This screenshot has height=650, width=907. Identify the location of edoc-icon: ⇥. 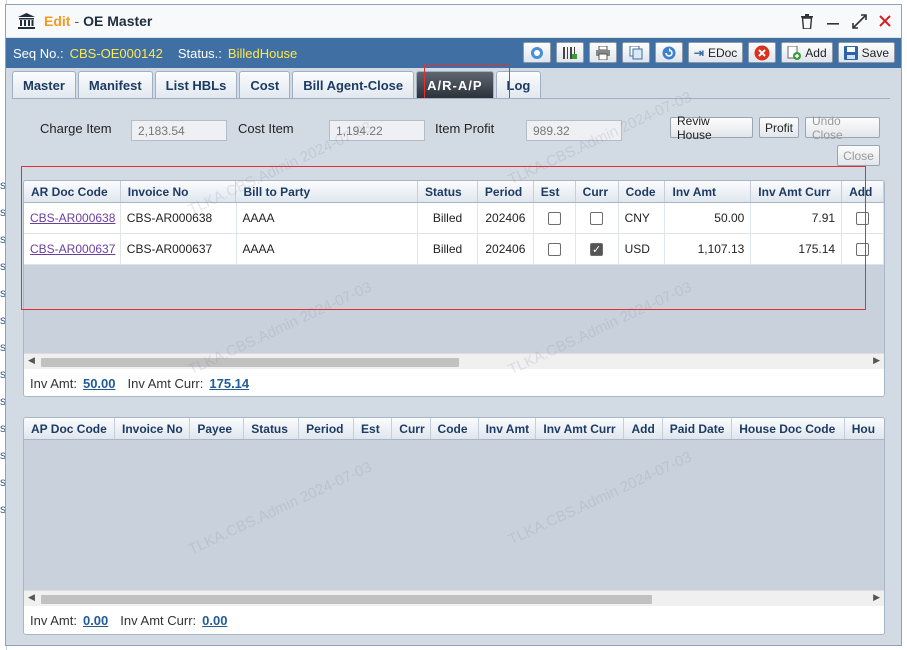
(698, 52).